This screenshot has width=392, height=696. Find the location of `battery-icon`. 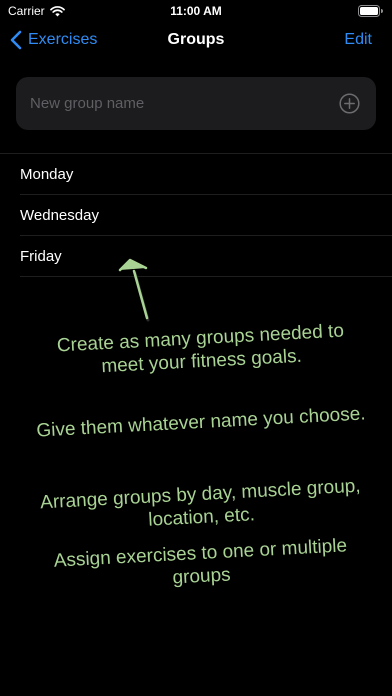

battery-icon is located at coordinates (370, 11).